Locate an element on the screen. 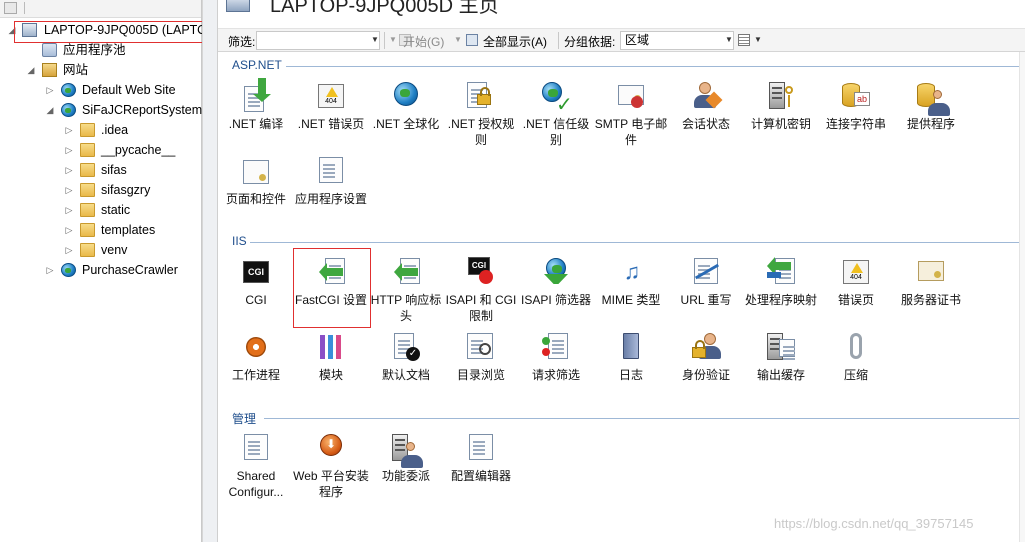  tree-item-folder: ▷ static is located at coordinates (101, 210).